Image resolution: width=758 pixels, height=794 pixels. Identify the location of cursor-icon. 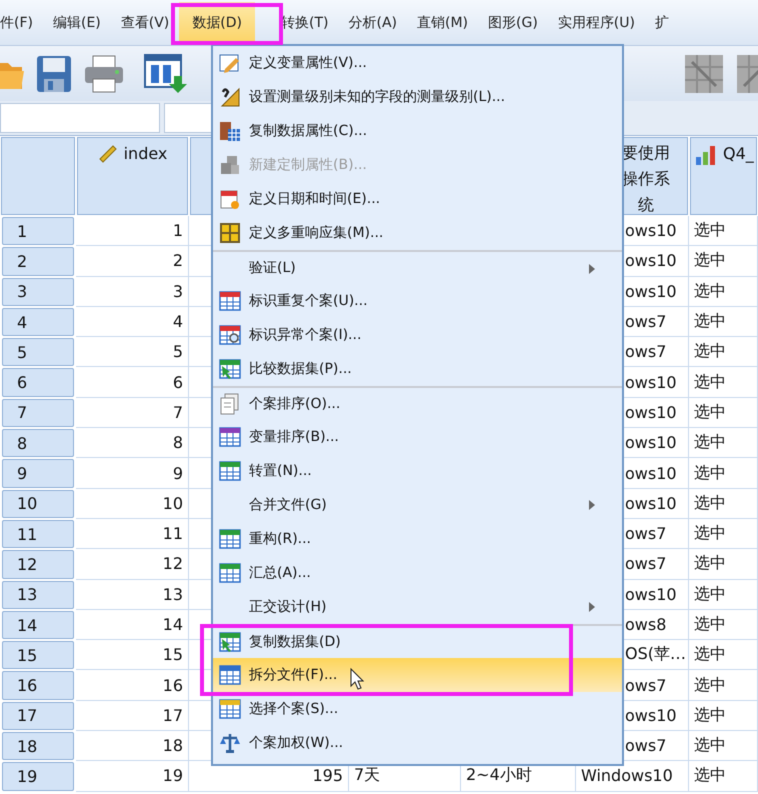
(357, 679).